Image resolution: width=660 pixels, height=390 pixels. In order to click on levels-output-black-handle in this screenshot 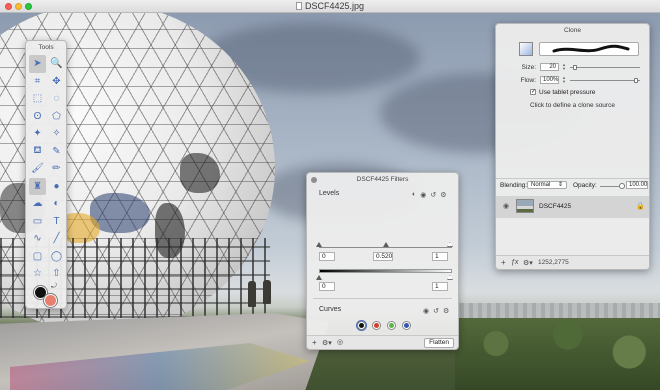, I will do `click(319, 277)`.